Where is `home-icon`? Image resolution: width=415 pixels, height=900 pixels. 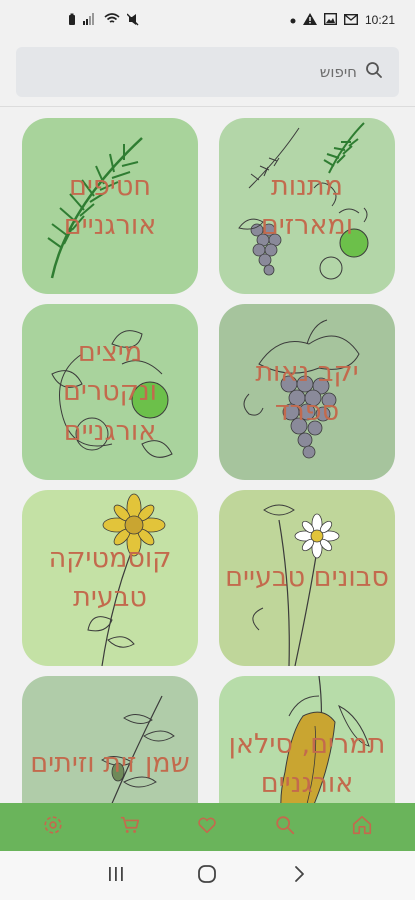
home-icon is located at coordinates (362, 827).